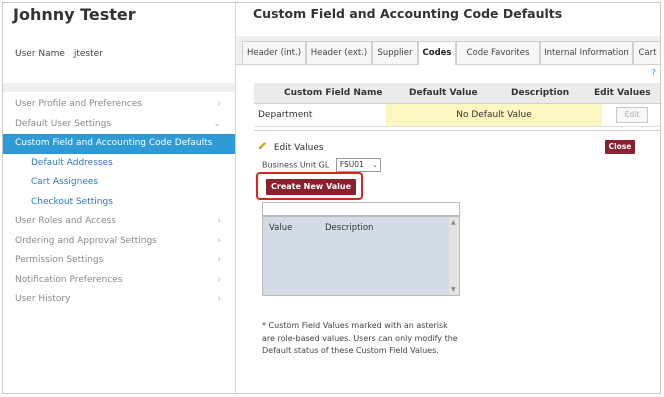 This screenshot has width=664, height=397. What do you see at coordinates (333, 93) in the screenshot?
I see `col-header-custom-field-name: Custom Field Name` at bounding box center [333, 93].